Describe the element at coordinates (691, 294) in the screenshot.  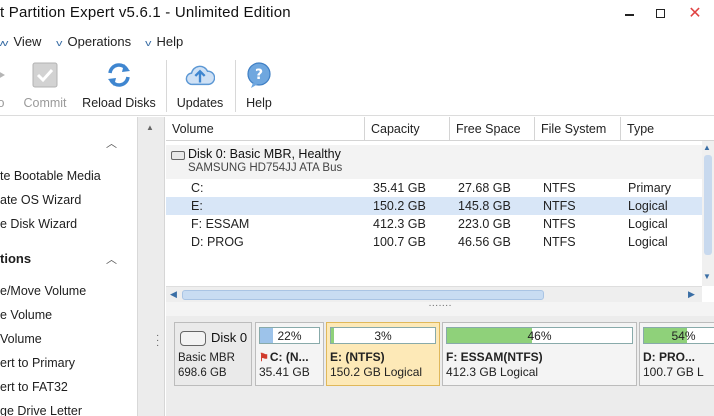
I see `scroll-right-icon: ▶` at that location.